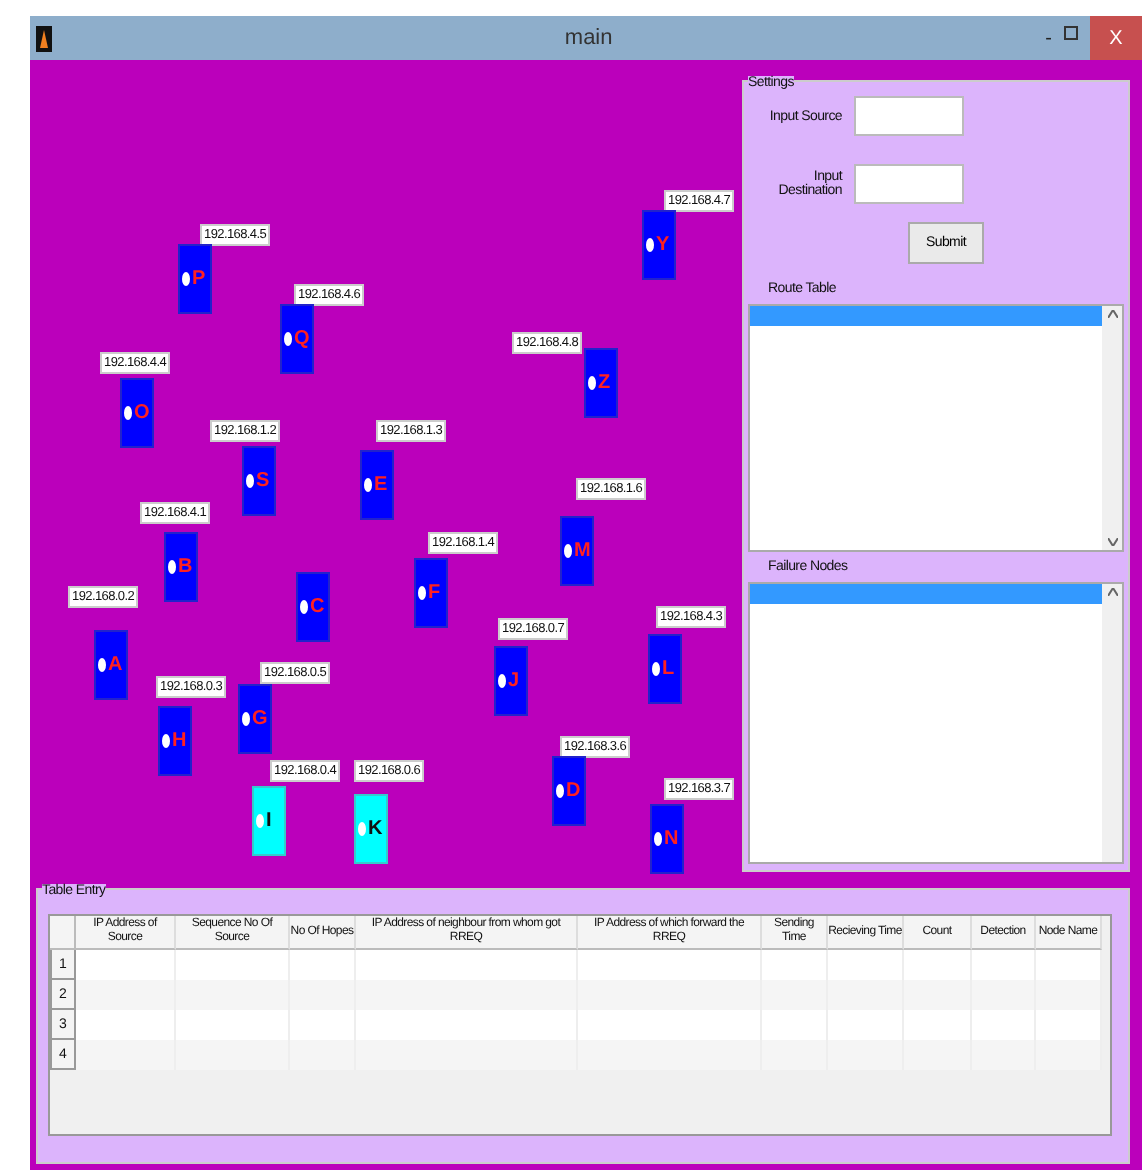  I want to click on node-letter: Z, so click(604, 383).